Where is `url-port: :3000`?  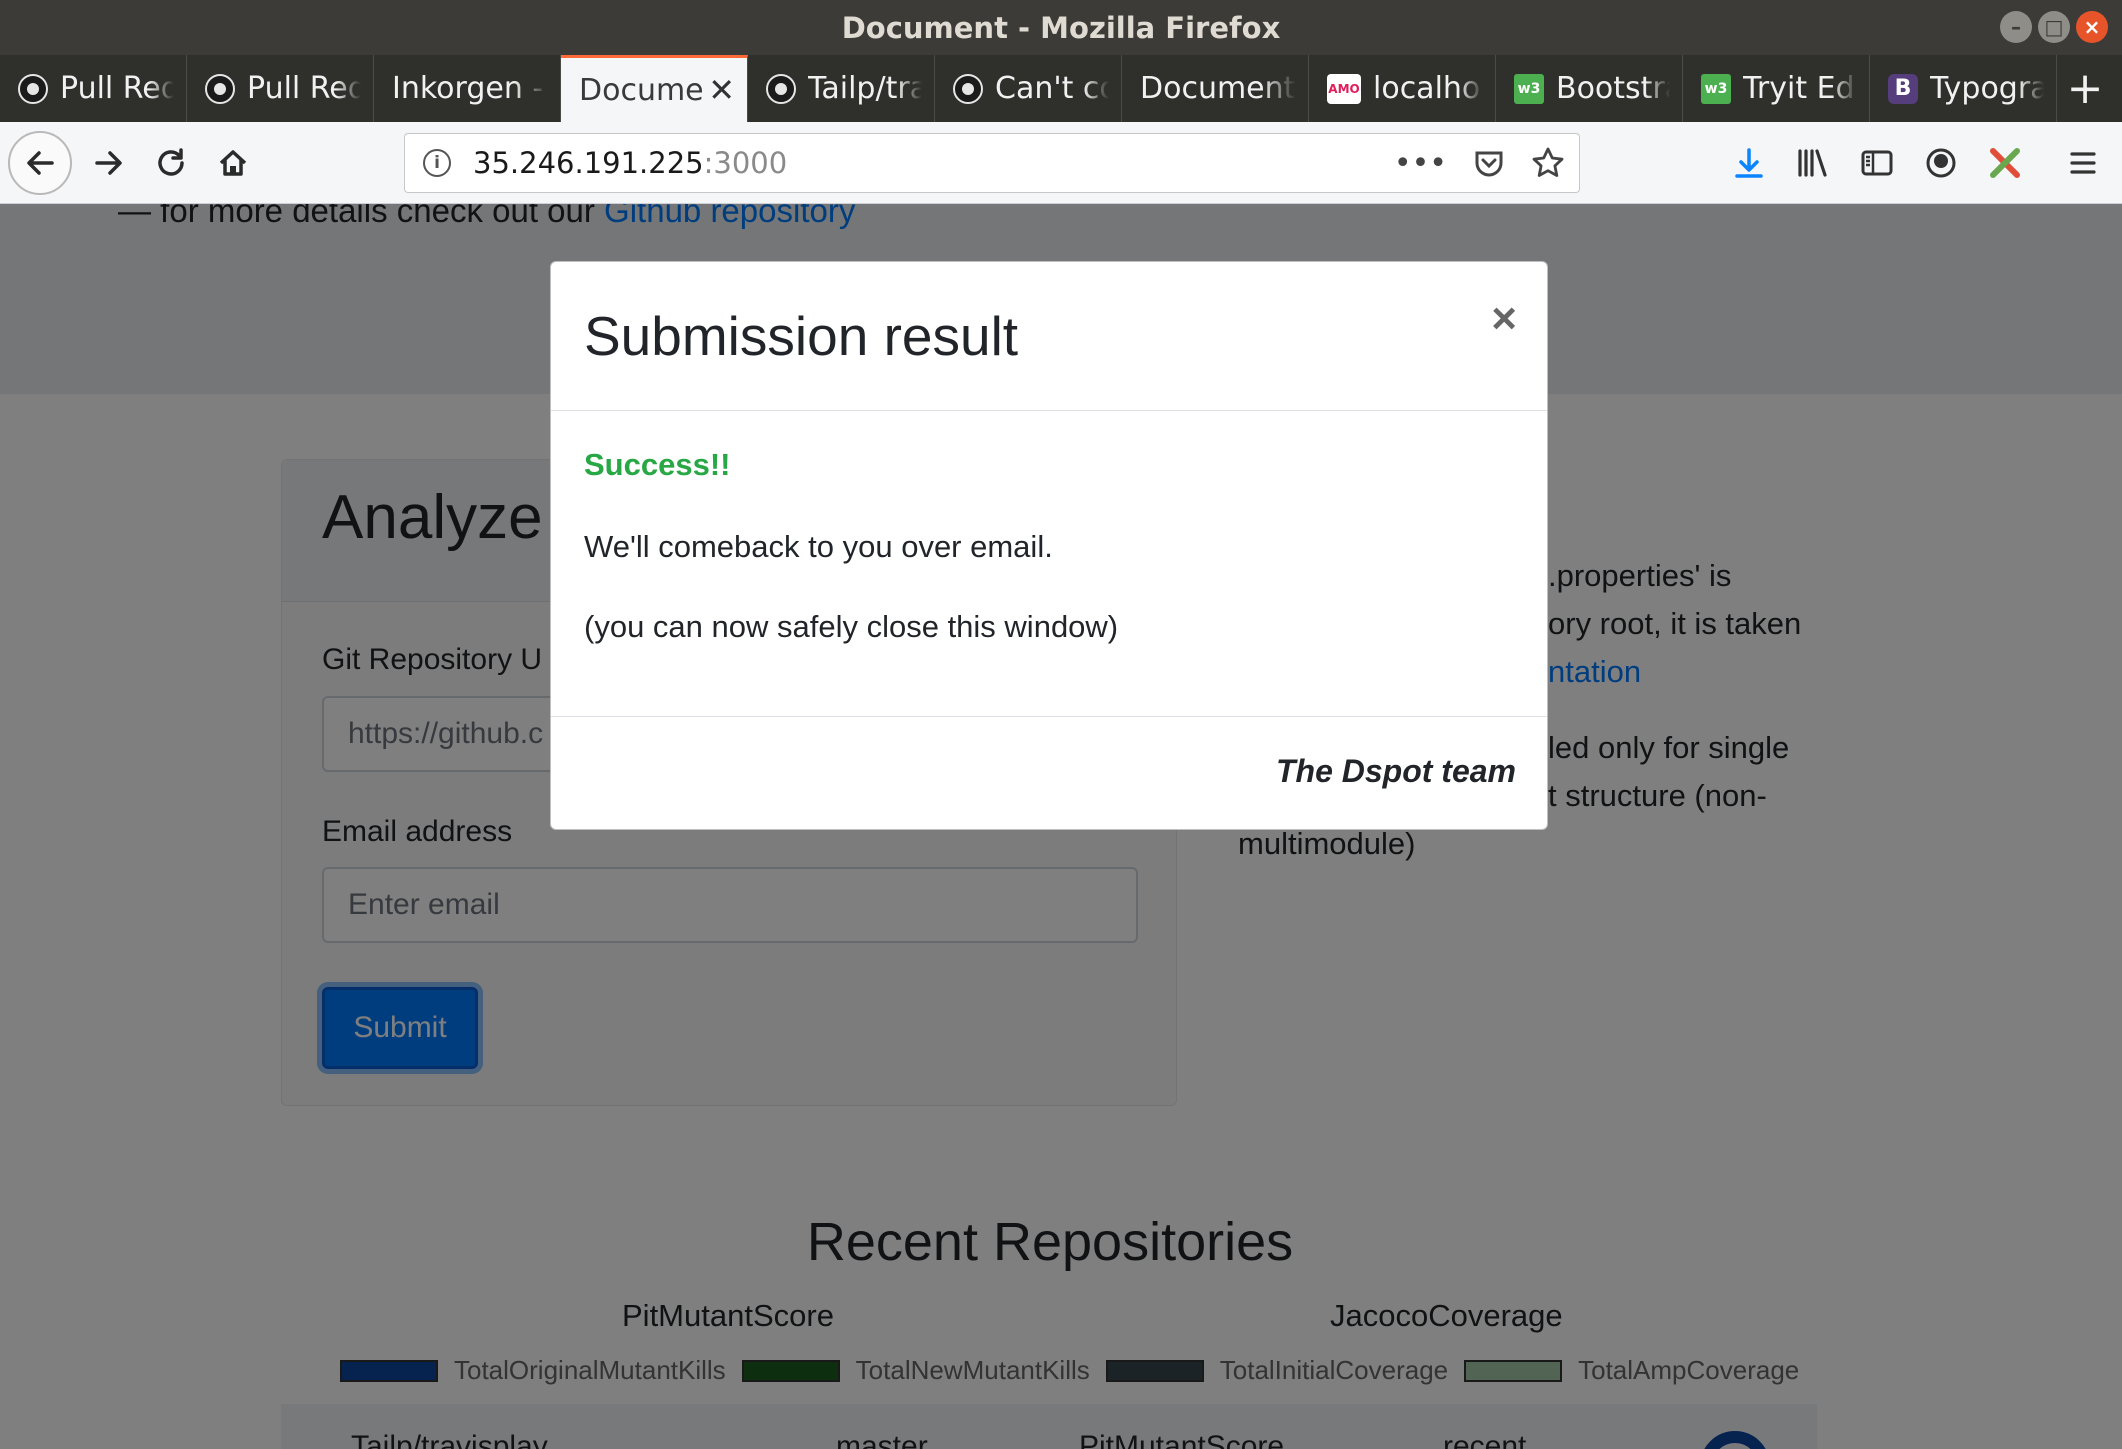
url-port: :3000 is located at coordinates (745, 163).